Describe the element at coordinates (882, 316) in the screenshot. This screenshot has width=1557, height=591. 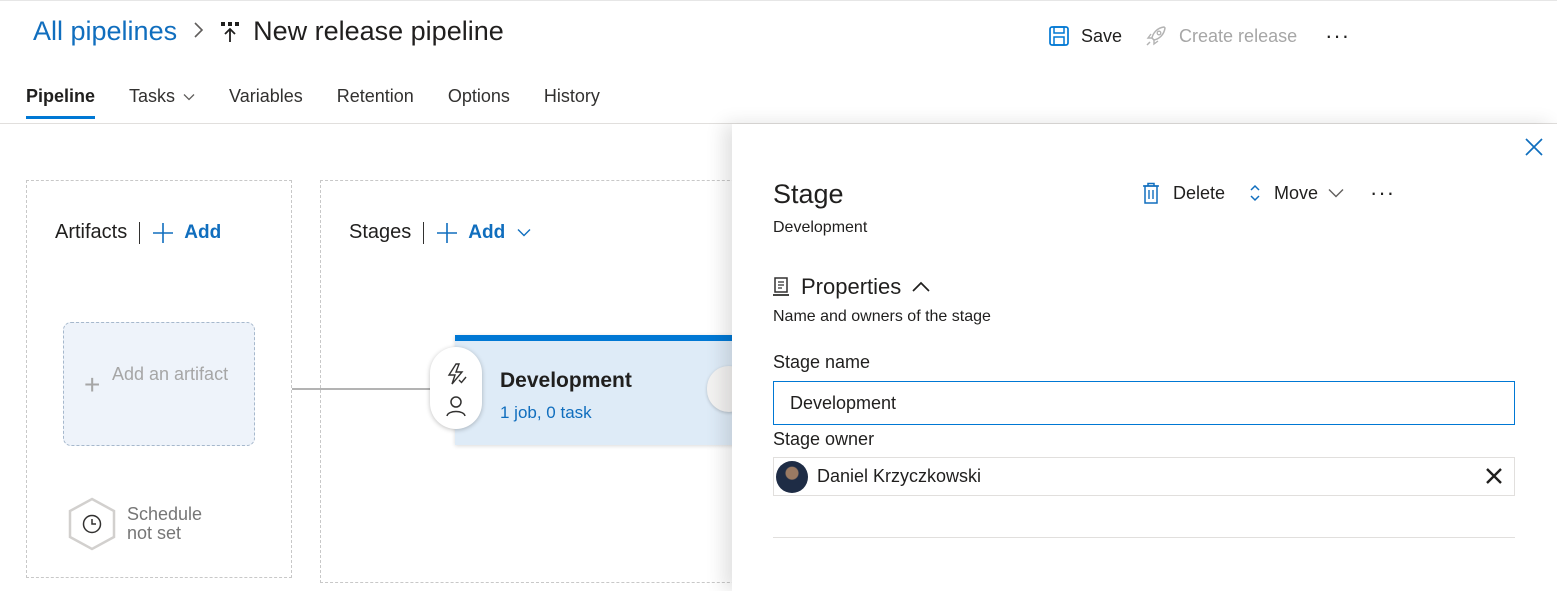
I see `properties-subtitle: Name and owners of the stage` at that location.